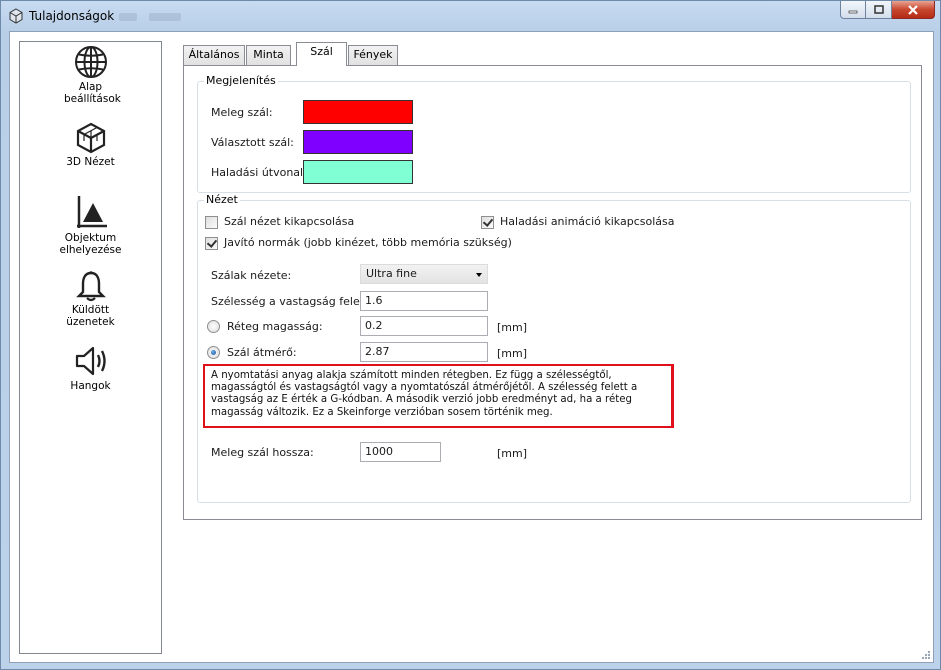 This screenshot has height=670, width=941. What do you see at coordinates (90, 138) in the screenshot?
I see `cube-icon` at bounding box center [90, 138].